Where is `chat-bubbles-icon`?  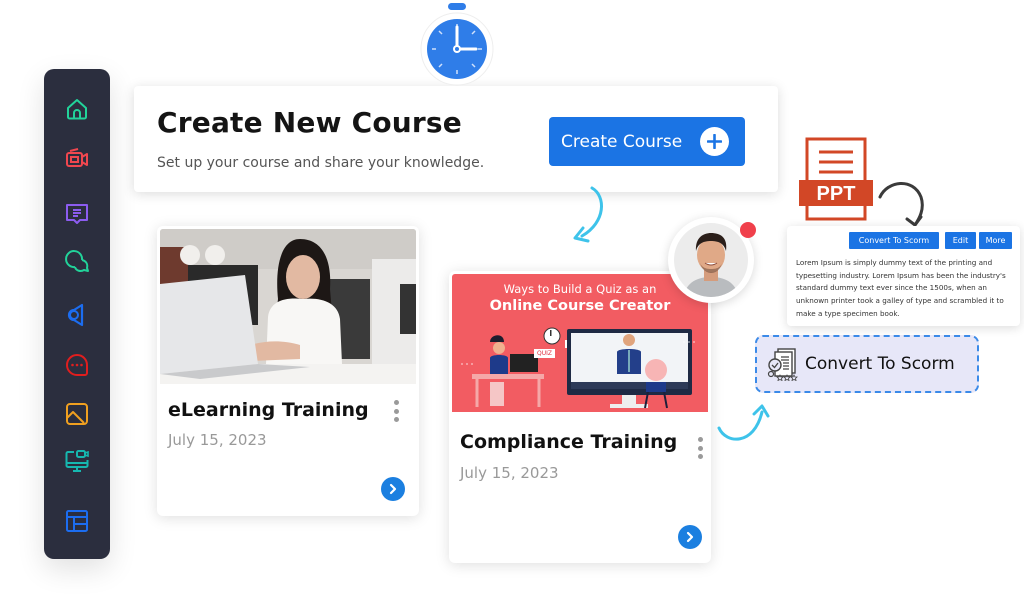 chat-bubbles-icon is located at coordinates (77, 261).